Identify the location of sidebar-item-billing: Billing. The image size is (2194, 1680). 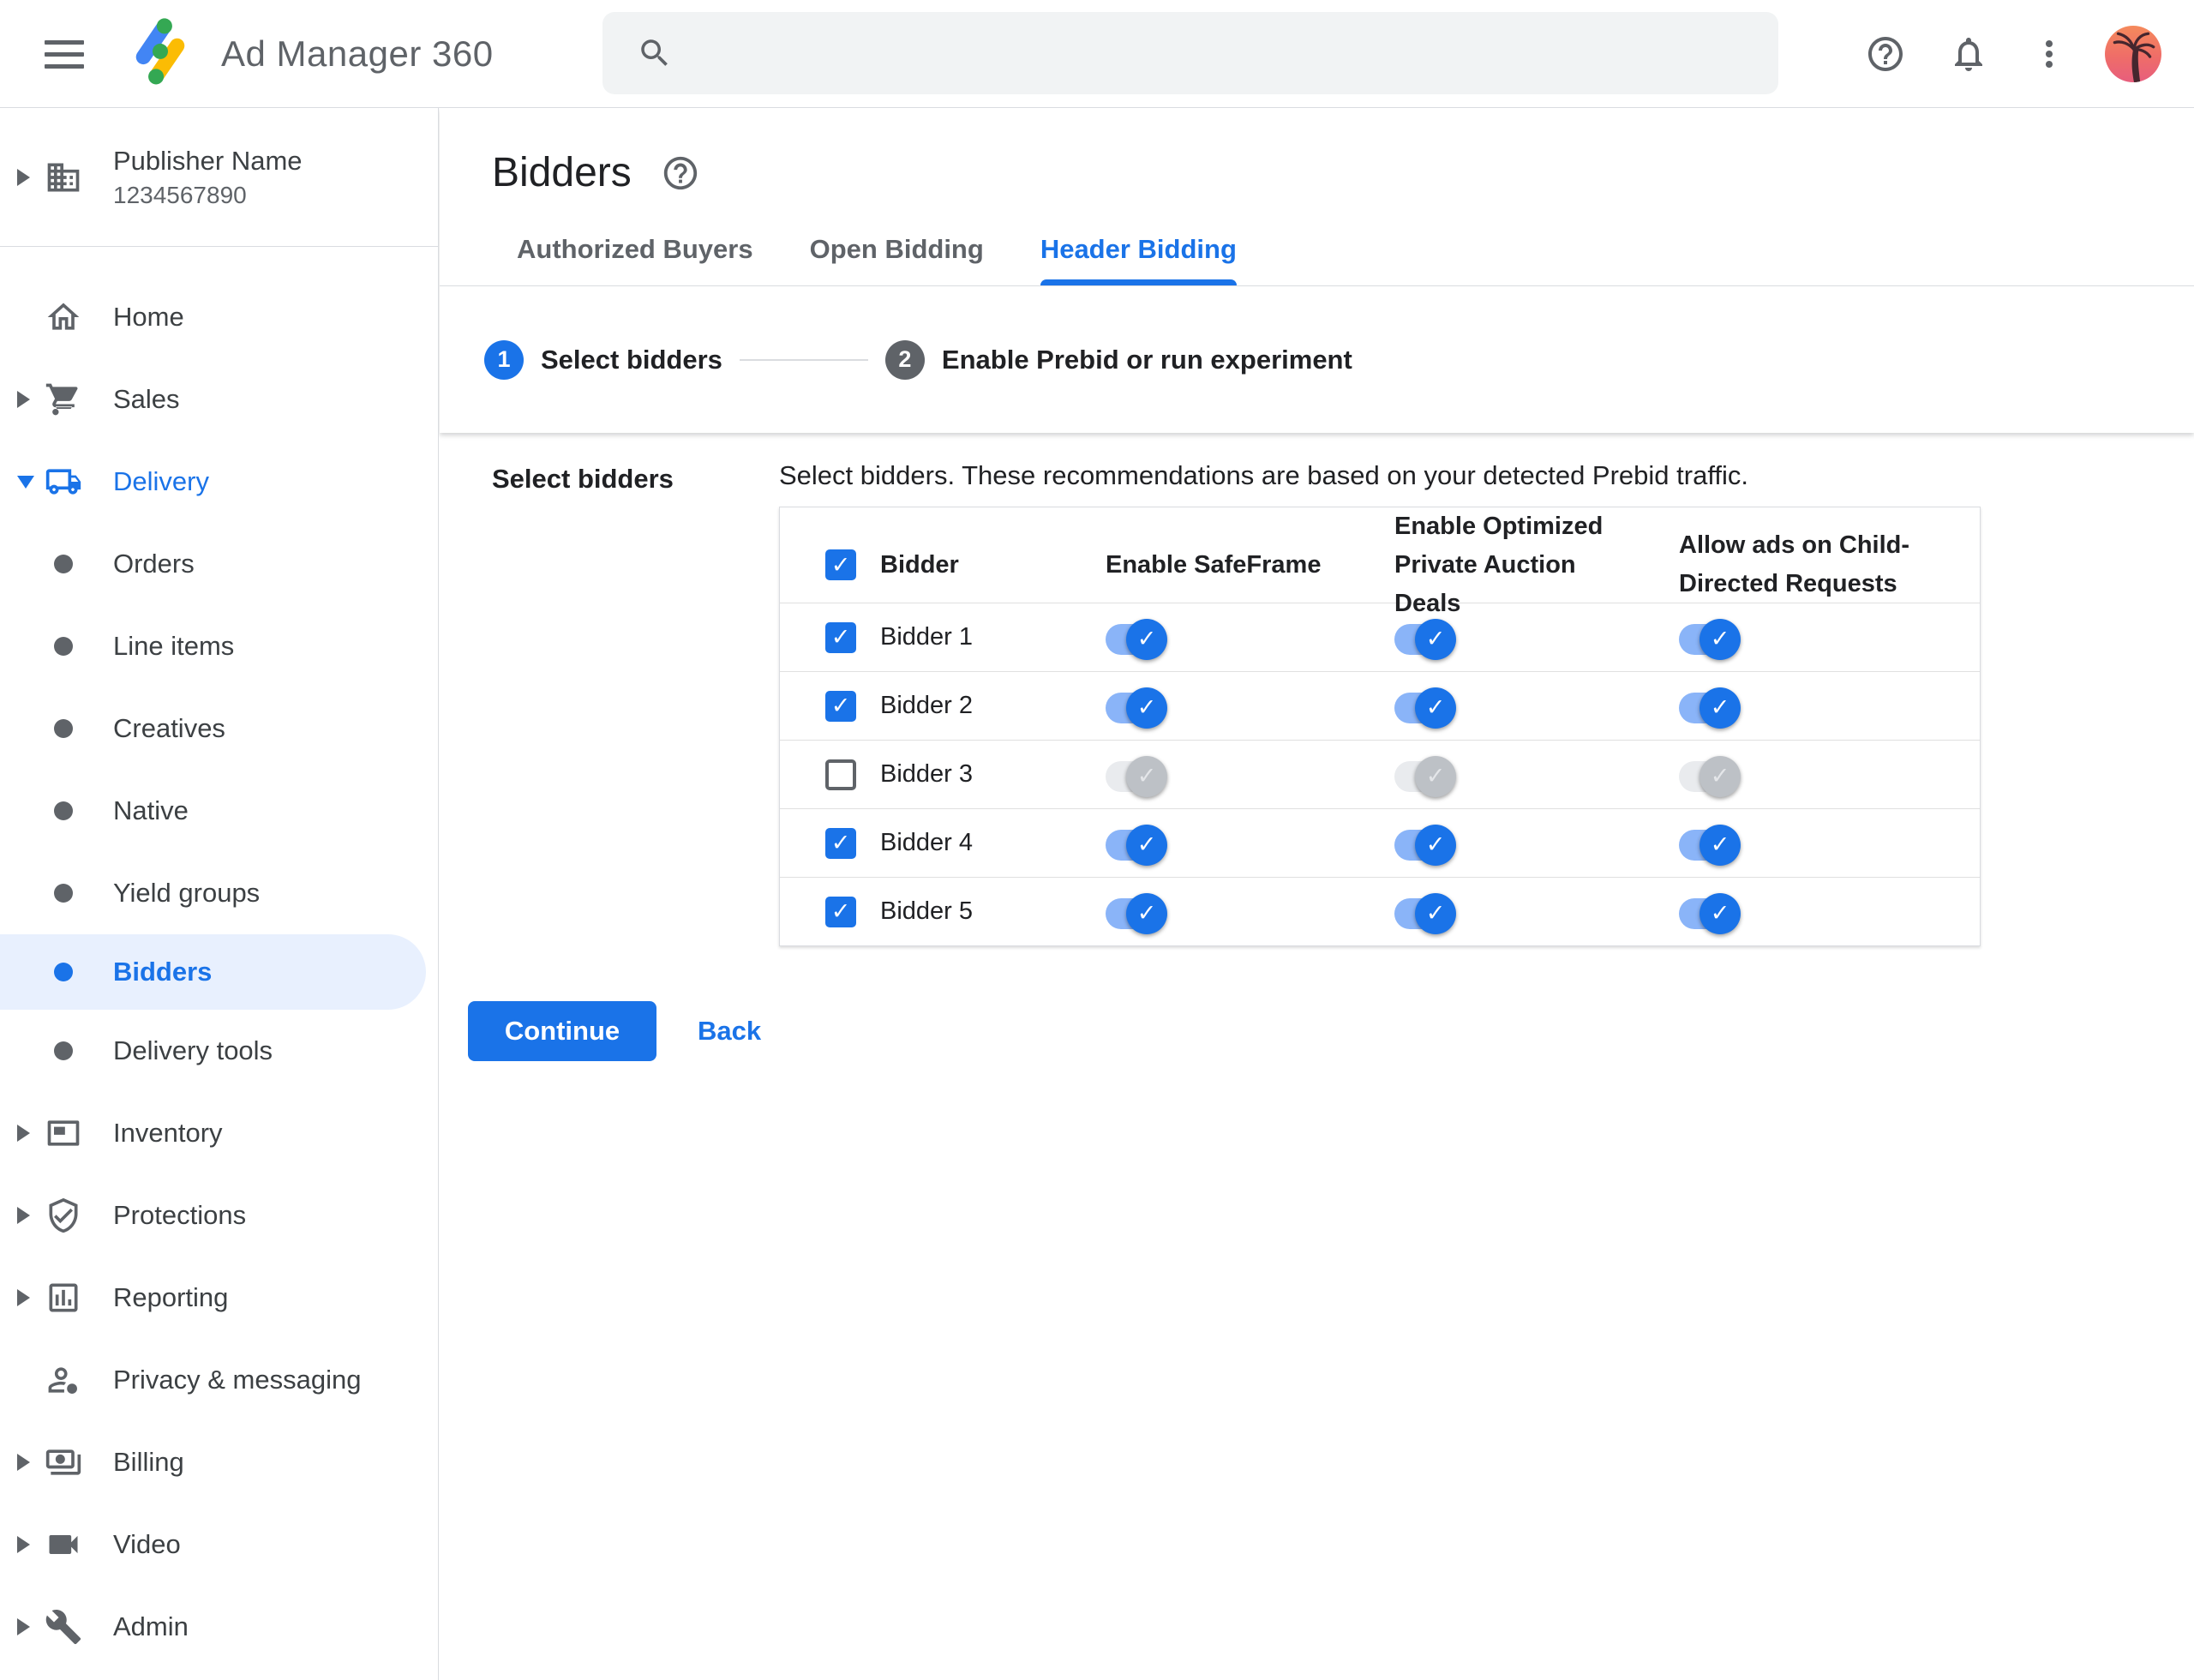
(219, 1462).